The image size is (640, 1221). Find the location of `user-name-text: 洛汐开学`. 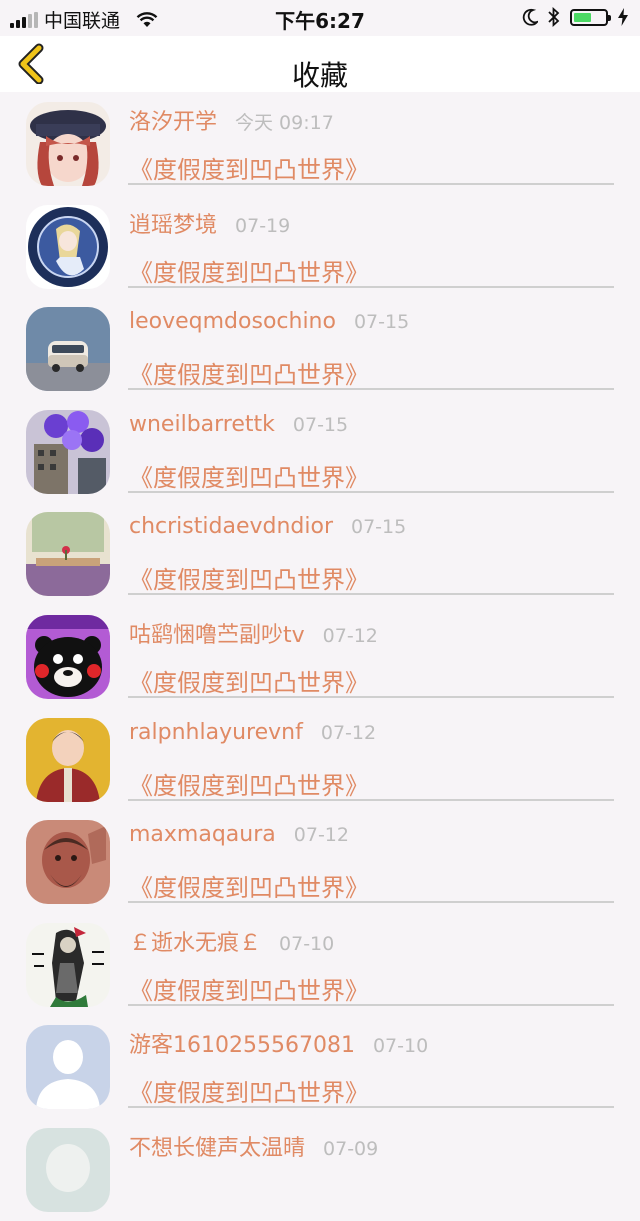

user-name-text: 洛汐开学 is located at coordinates (173, 122).